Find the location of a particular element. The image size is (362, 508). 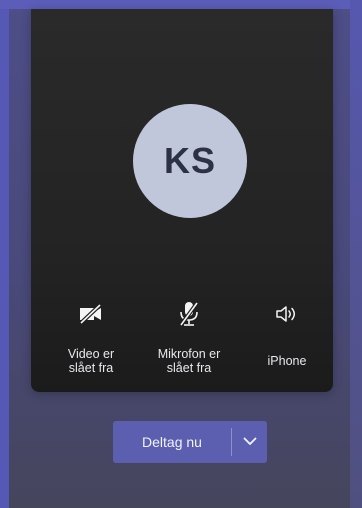

left-frame-edge is located at coordinates (4, 254).